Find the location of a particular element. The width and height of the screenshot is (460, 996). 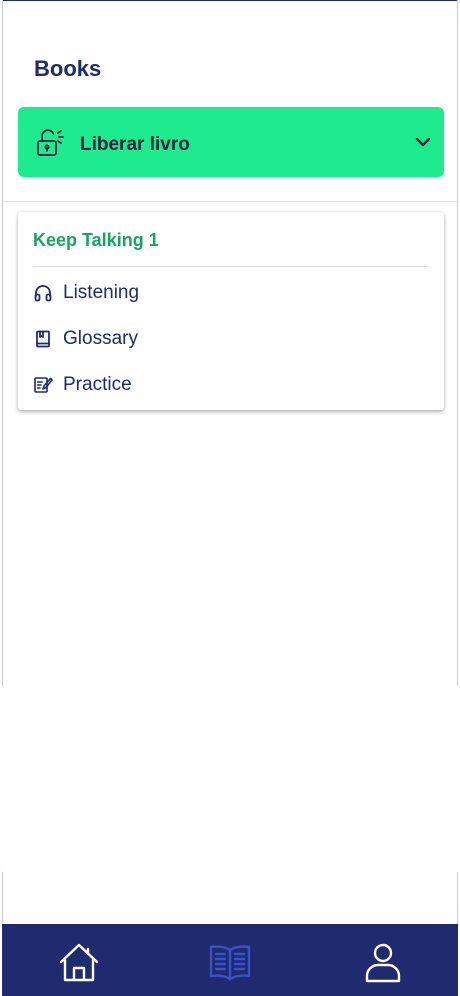

open-book-icon is located at coordinates (230, 962).